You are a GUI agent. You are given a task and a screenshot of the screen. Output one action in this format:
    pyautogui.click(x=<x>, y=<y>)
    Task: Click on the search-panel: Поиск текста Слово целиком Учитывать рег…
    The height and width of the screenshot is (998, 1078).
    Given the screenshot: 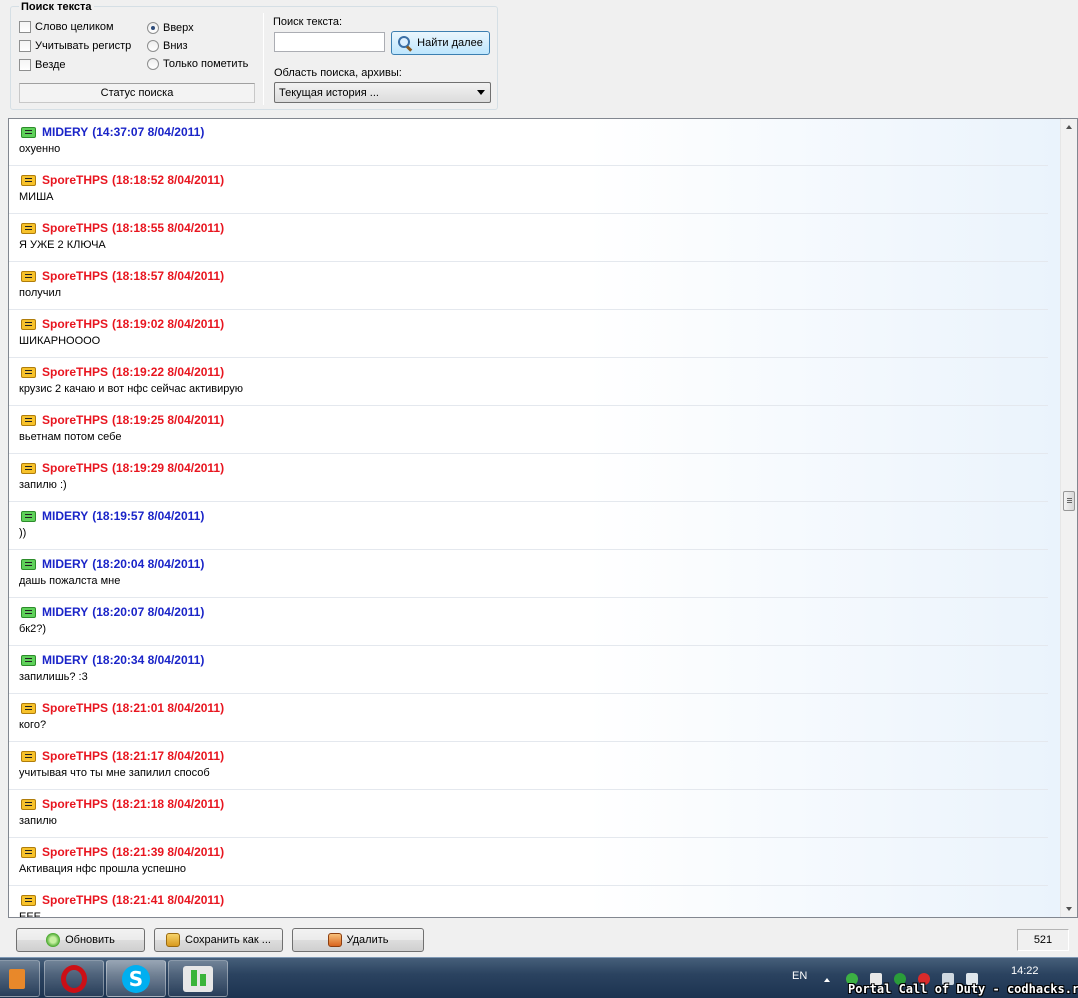 What is the action you would take?
    pyautogui.click(x=254, y=55)
    